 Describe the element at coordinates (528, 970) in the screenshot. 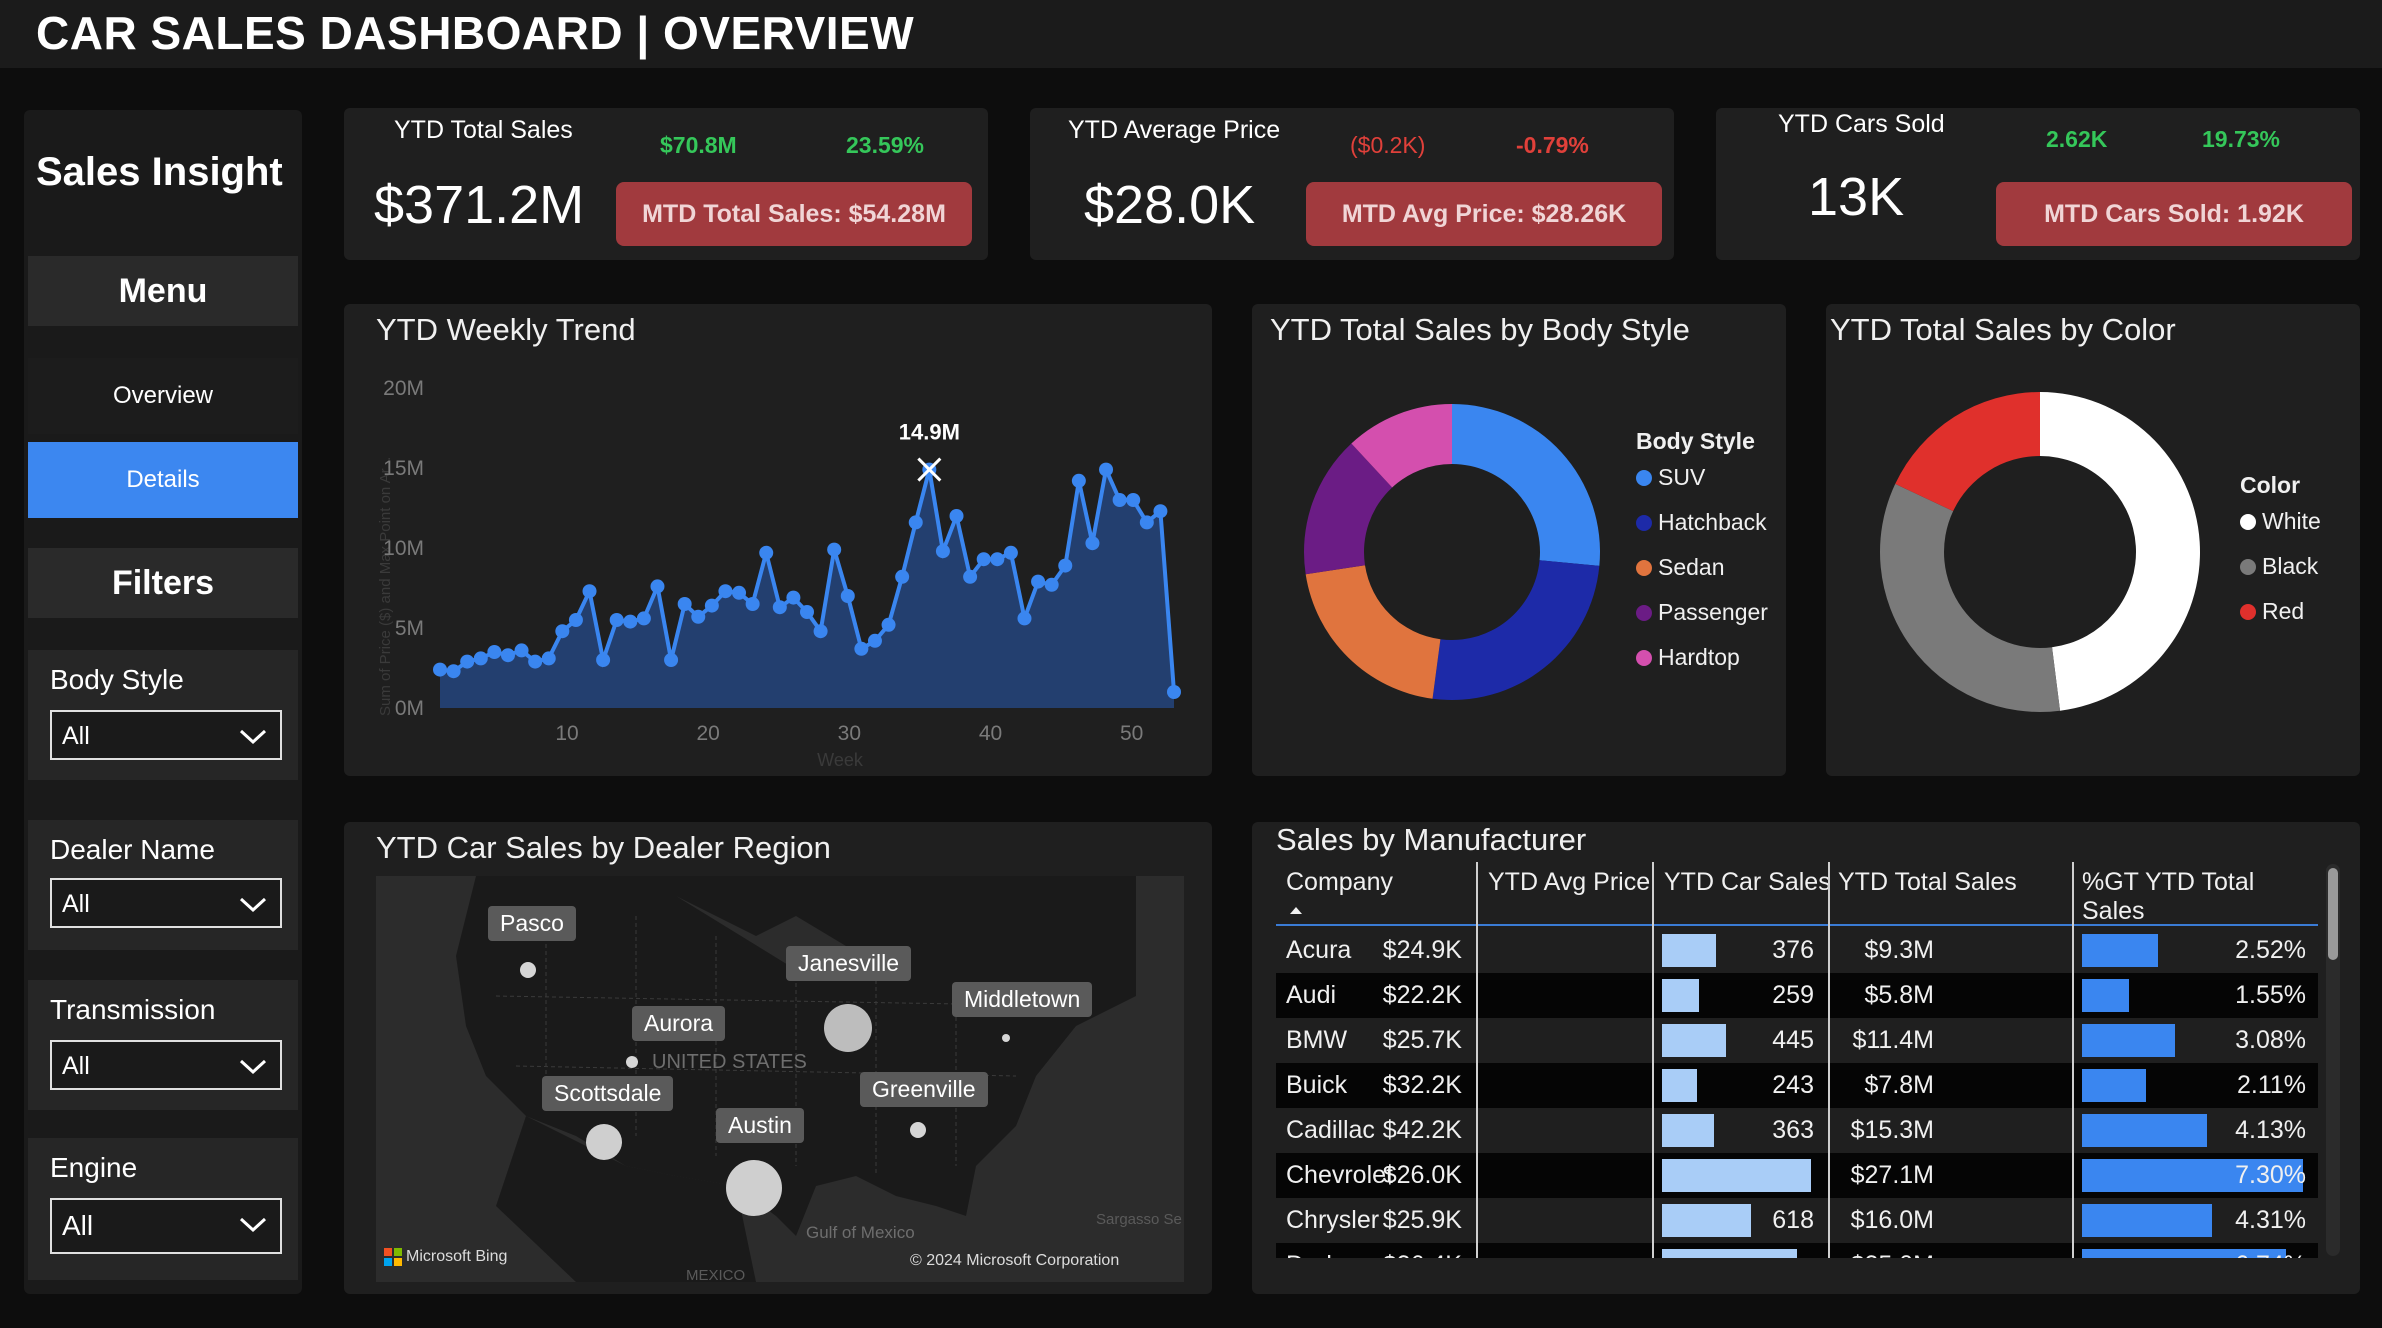

I see `pasco-marker` at that location.